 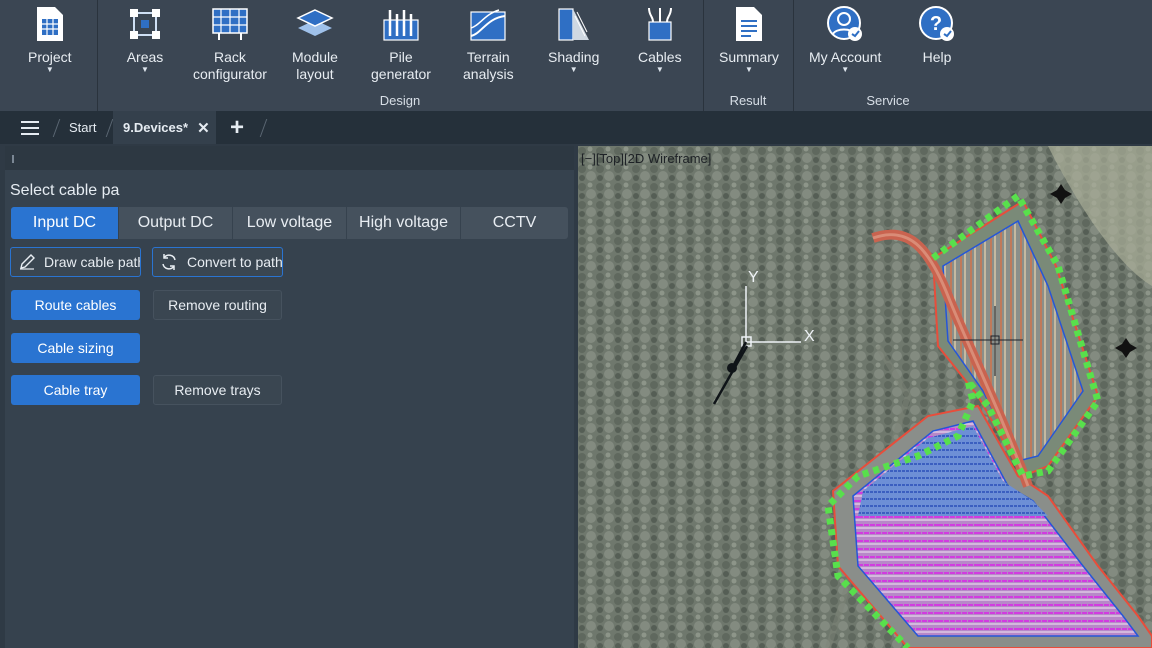 What do you see at coordinates (574, 24) in the screenshot?
I see `shading-icon` at bounding box center [574, 24].